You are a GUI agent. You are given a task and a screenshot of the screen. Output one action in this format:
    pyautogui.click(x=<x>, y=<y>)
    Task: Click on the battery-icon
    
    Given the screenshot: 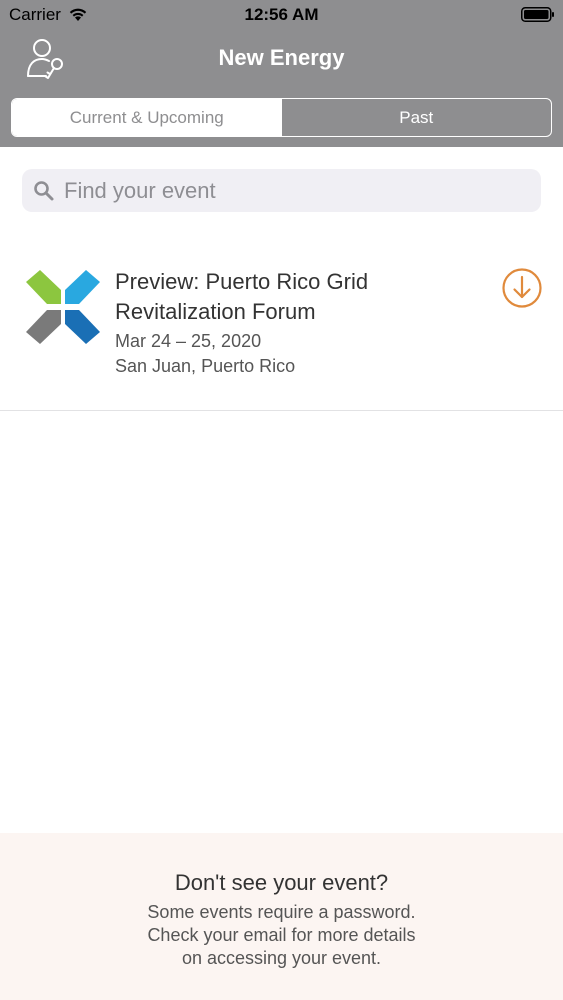 What is the action you would take?
    pyautogui.click(x=537, y=14)
    